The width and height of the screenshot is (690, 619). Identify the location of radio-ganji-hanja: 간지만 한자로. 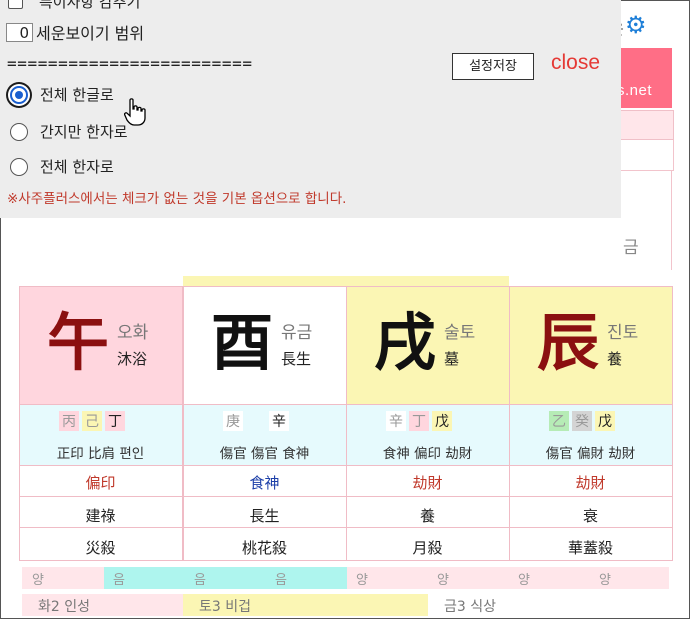
(69, 131).